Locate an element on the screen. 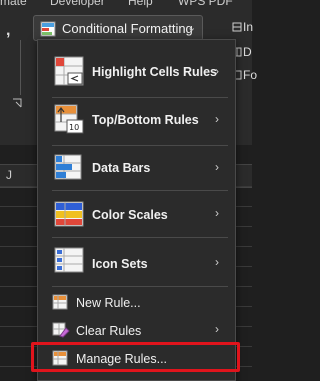 This screenshot has height=381, width=320. clear-rules-icon is located at coordinates (61, 330).